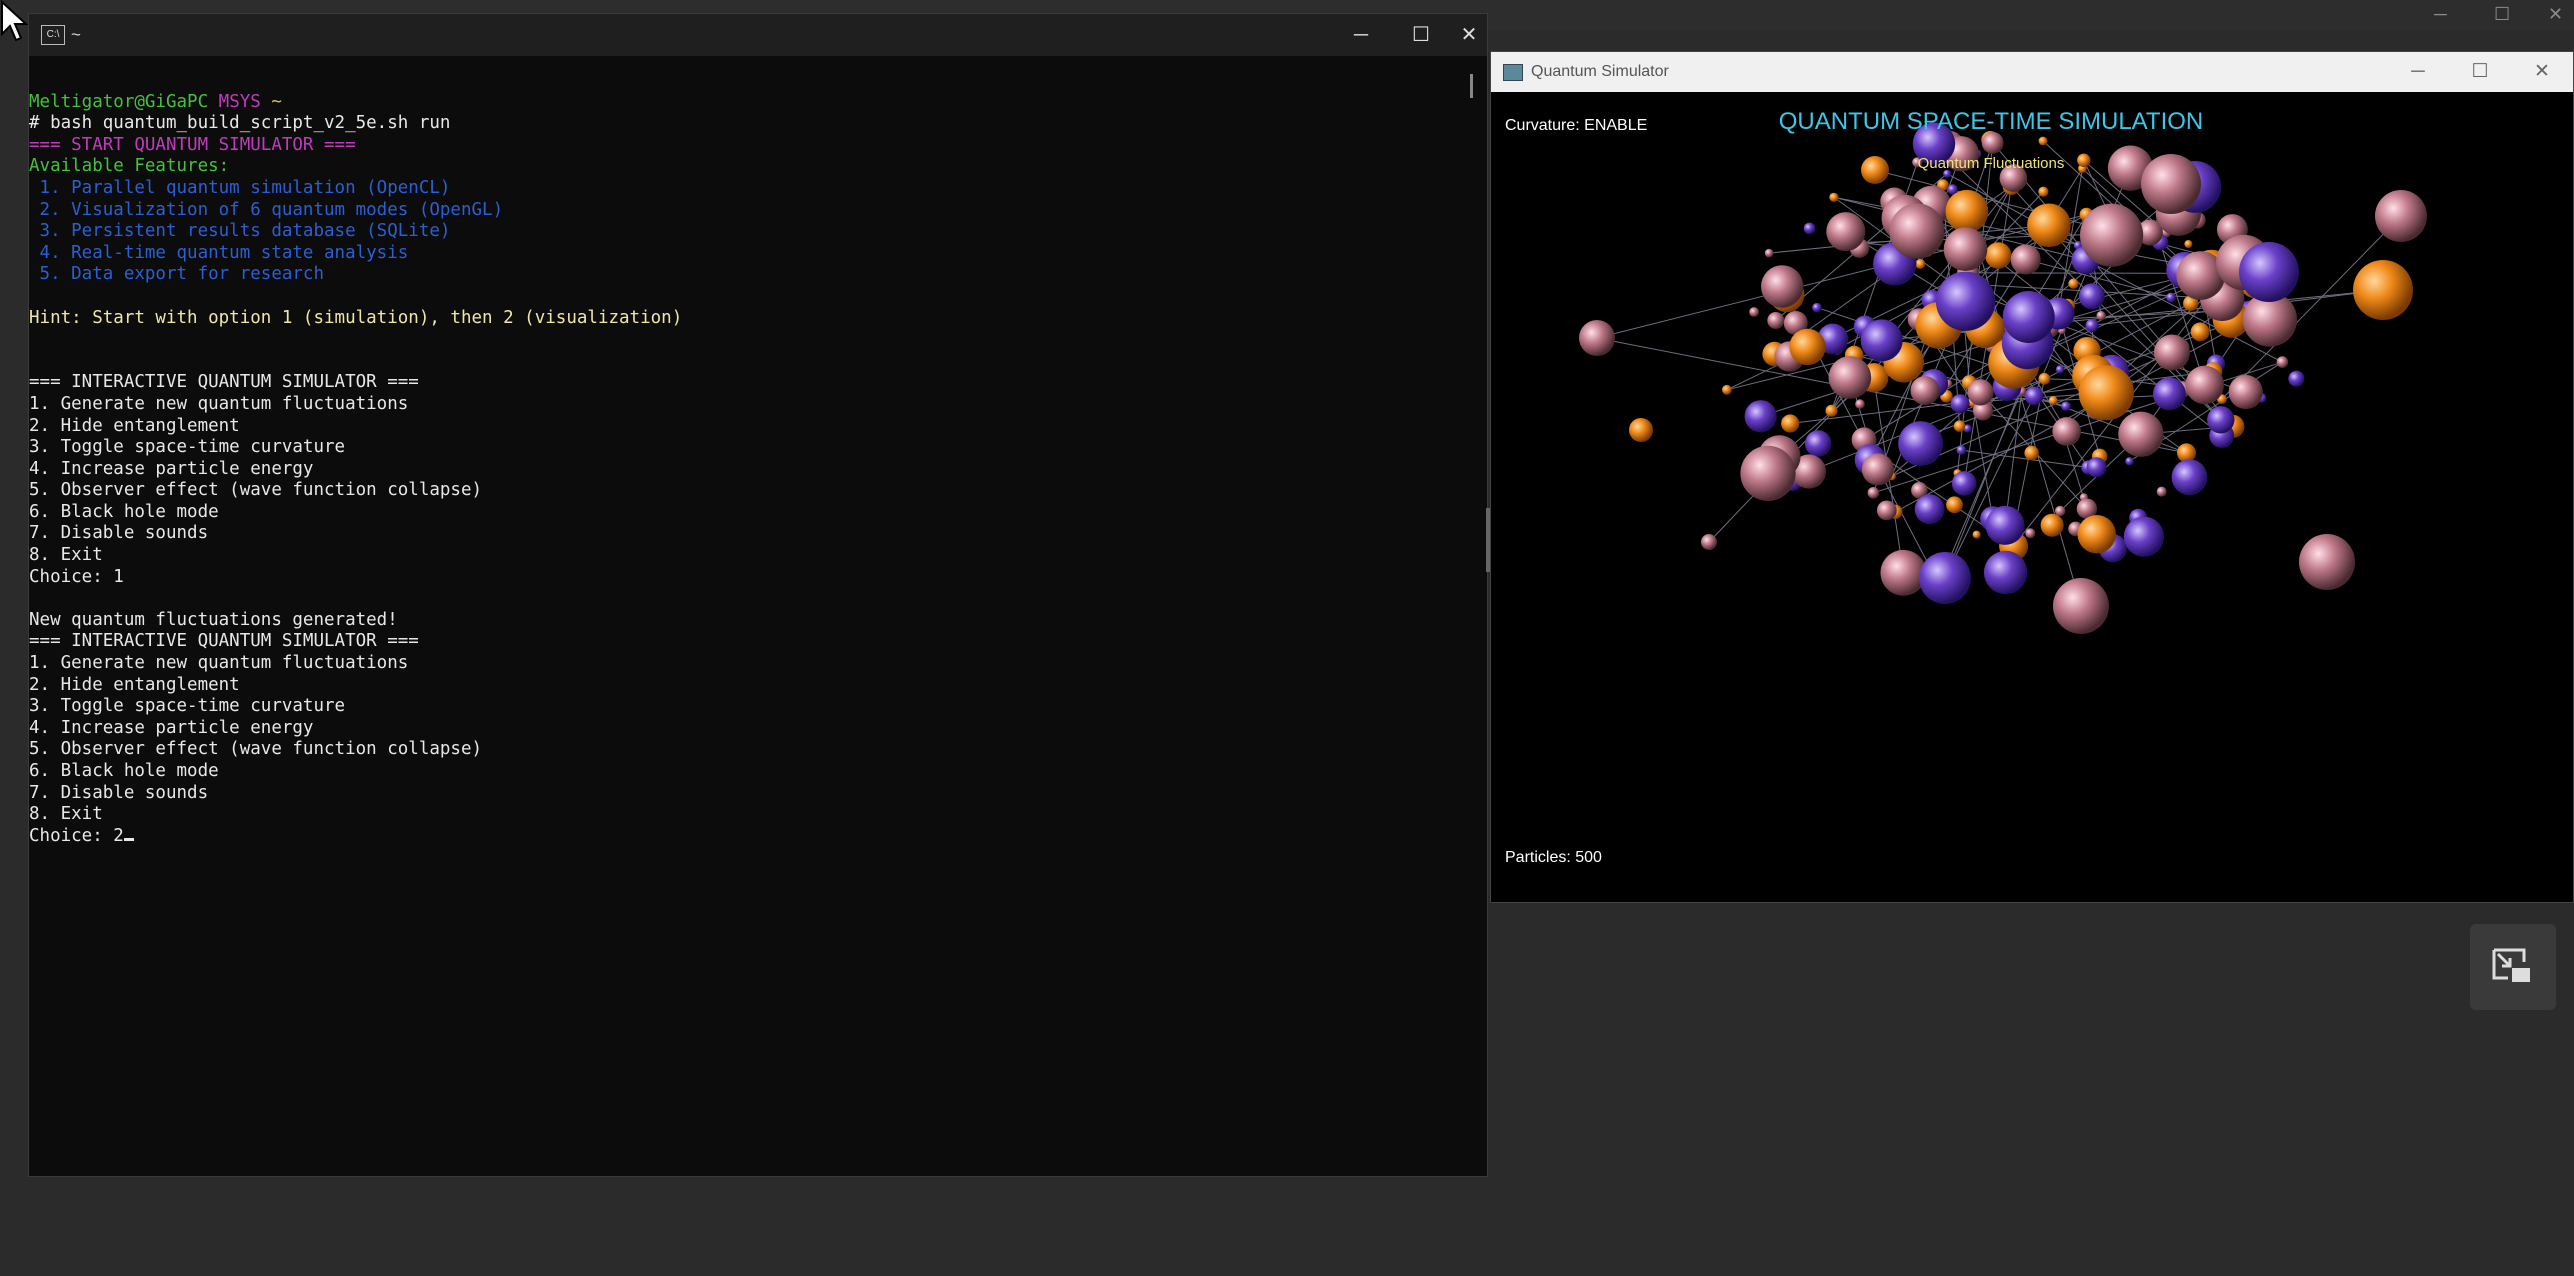  What do you see at coordinates (749, 534) in the screenshot?
I see `terminal-line: 7. Disable sounds` at bounding box center [749, 534].